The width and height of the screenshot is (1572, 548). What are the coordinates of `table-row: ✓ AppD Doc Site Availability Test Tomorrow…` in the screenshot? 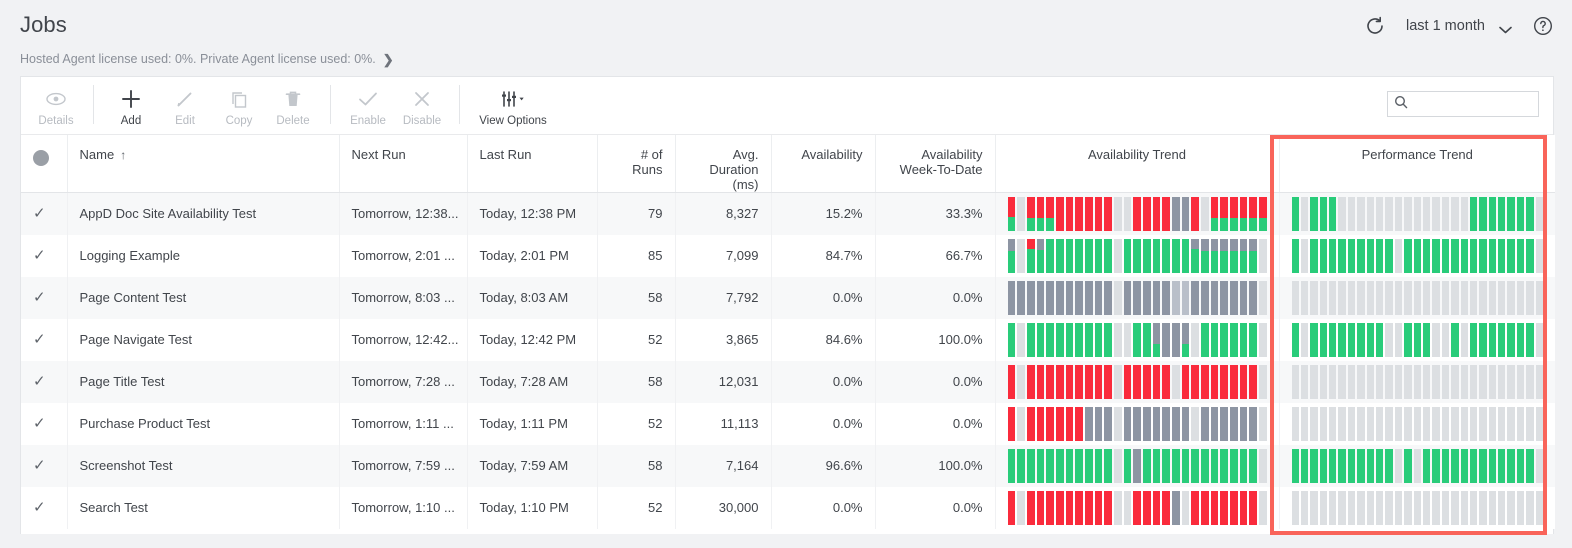 It's located at (788, 213).